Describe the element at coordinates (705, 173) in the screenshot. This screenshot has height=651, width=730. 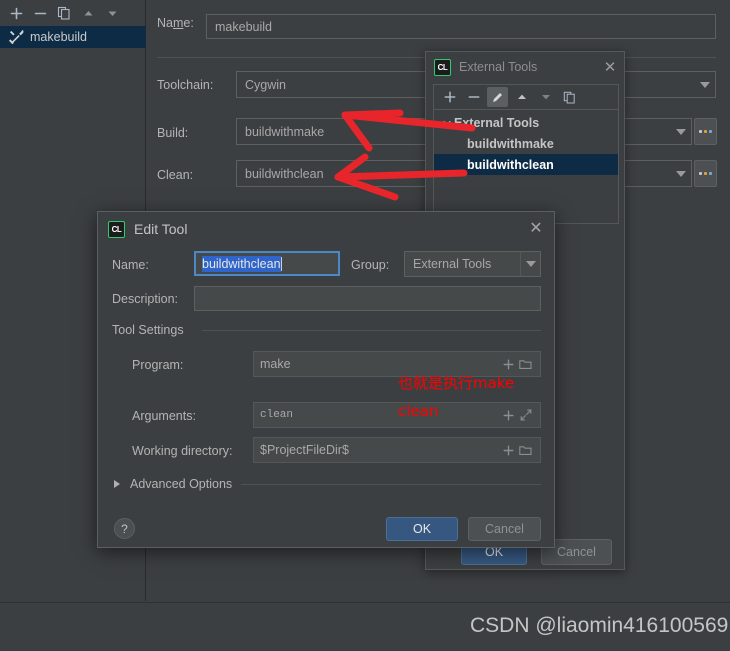
I see `clean-browse-button` at that location.